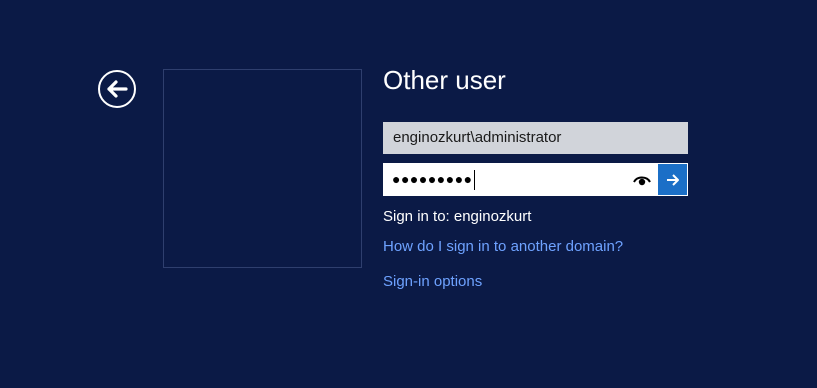 This screenshot has height=388, width=817. I want to click on domain-help-link: How do I sign in to another domain?, so click(503, 246).